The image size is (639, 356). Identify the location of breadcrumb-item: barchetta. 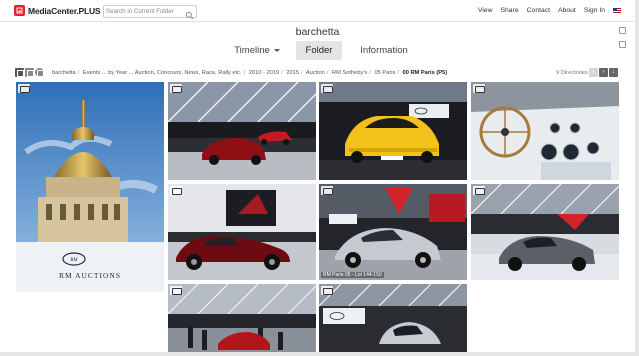
(64, 73).